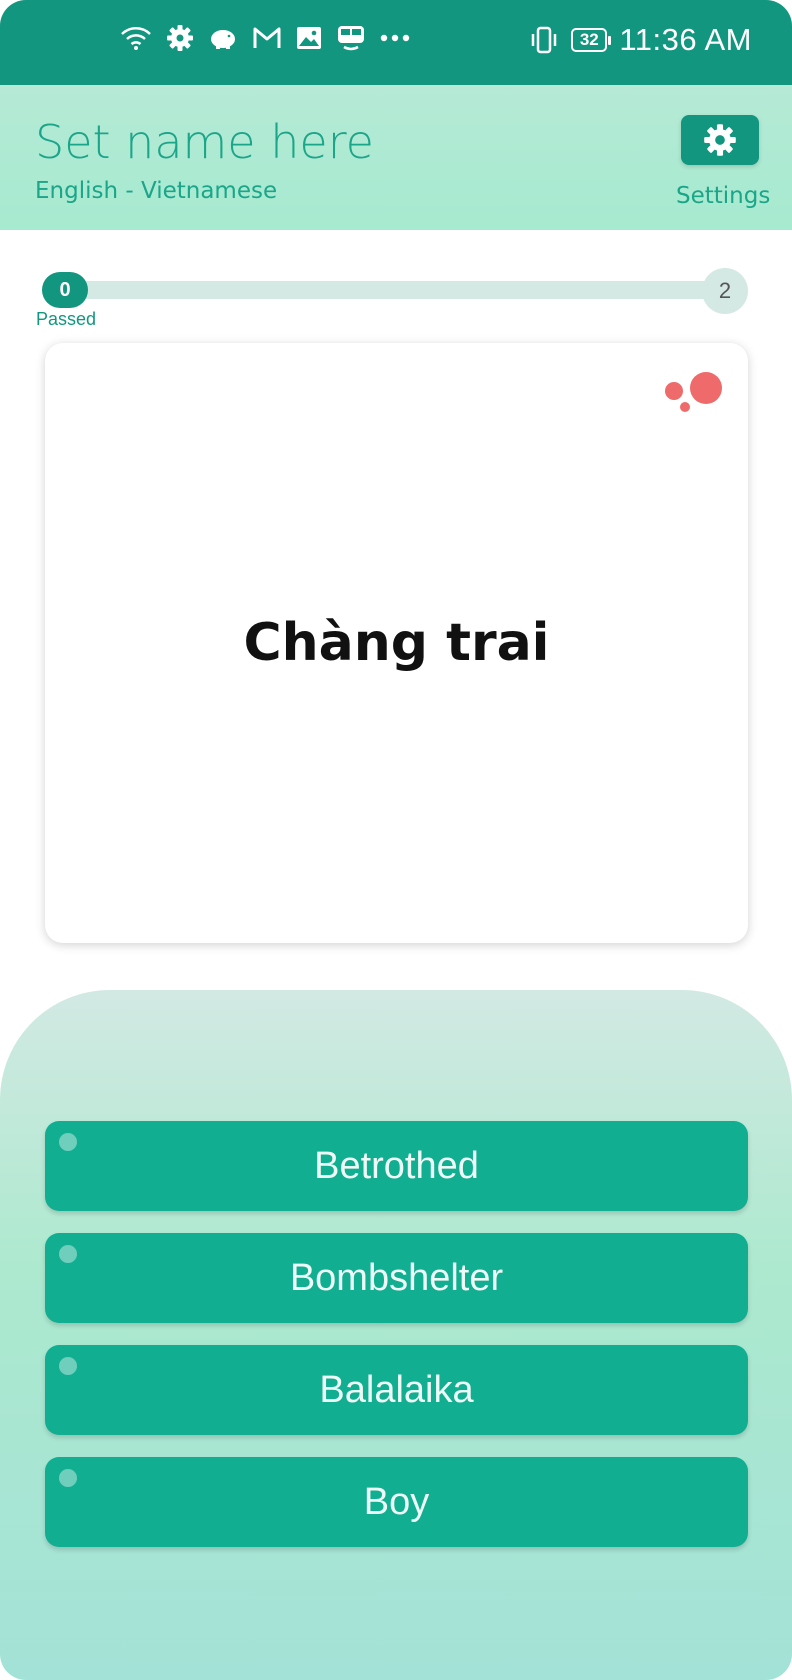 The height and width of the screenshot is (1680, 792). Describe the element at coordinates (65, 290) in the screenshot. I see `progress-passed-count: 0` at that location.